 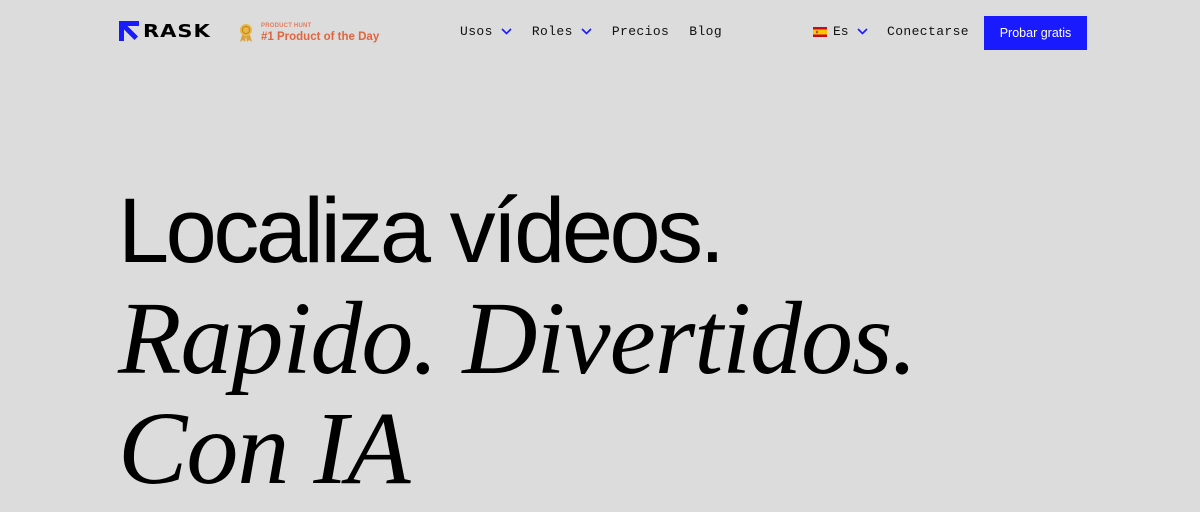 I want to click on logo: RASK, so click(x=165, y=31).